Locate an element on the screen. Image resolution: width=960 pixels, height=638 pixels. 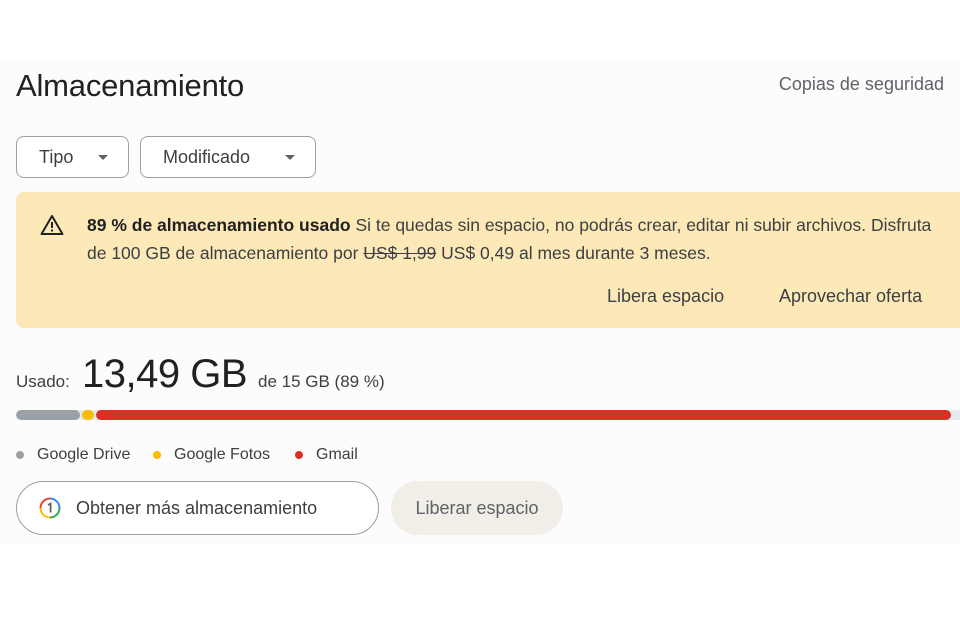
legend-gmail: Gmail is located at coordinates (326, 455).